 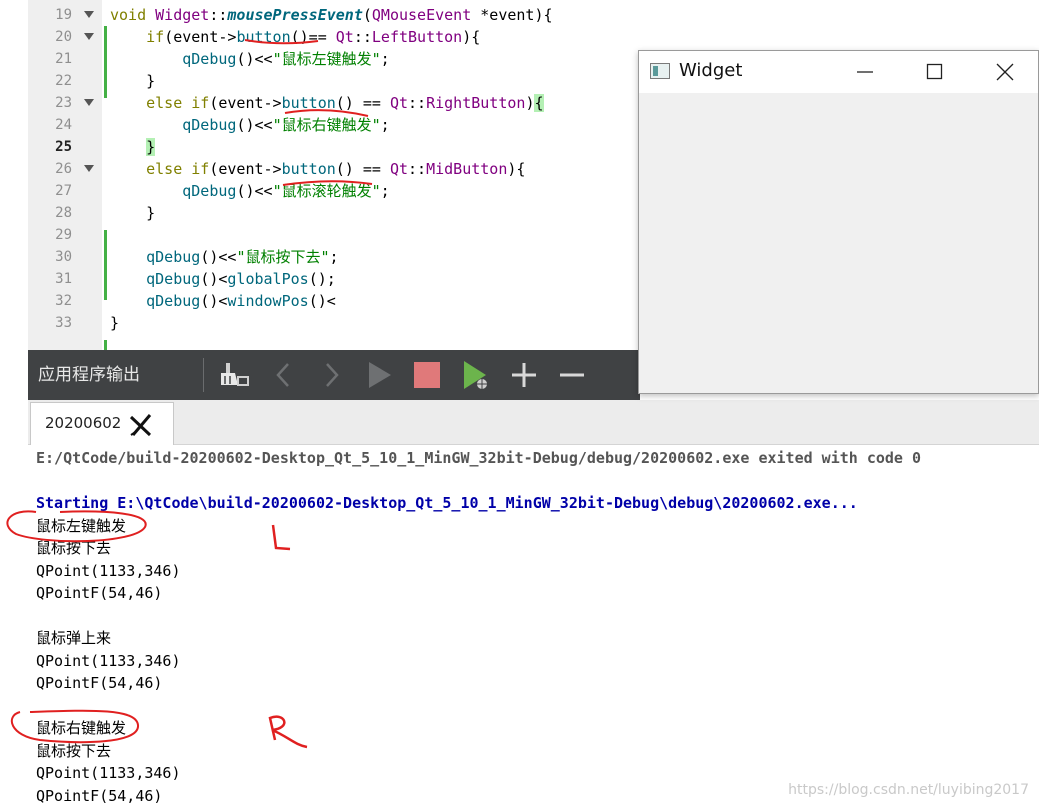 I want to click on line-number: 27, so click(x=63, y=191).